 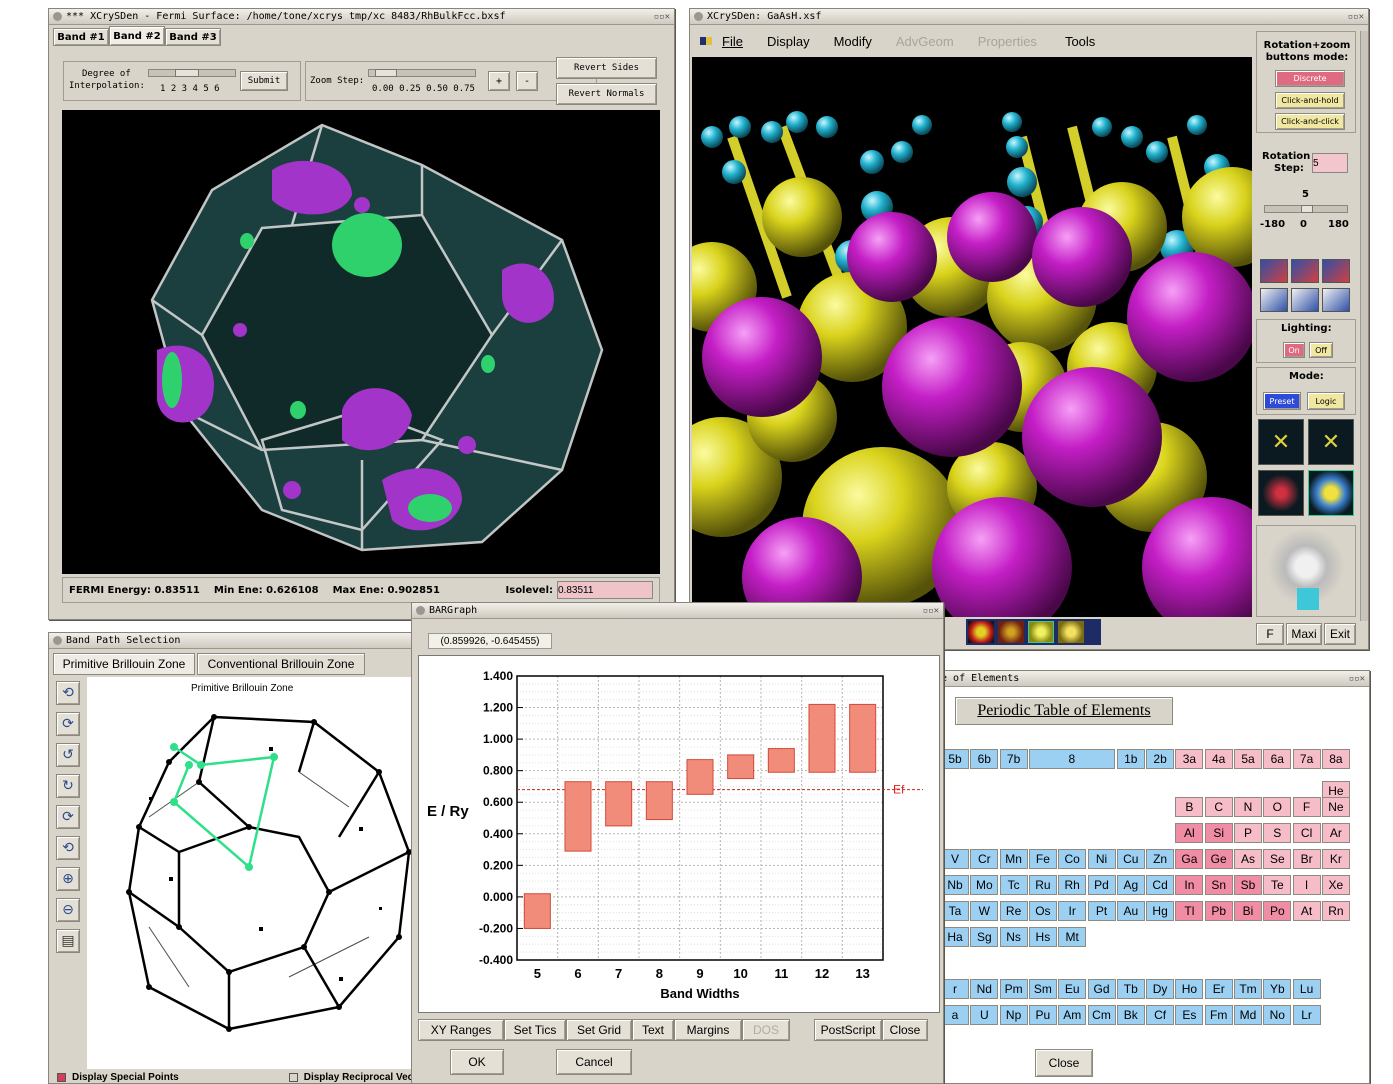 I want to click on tilt-icon, so click(x=1305, y=299).